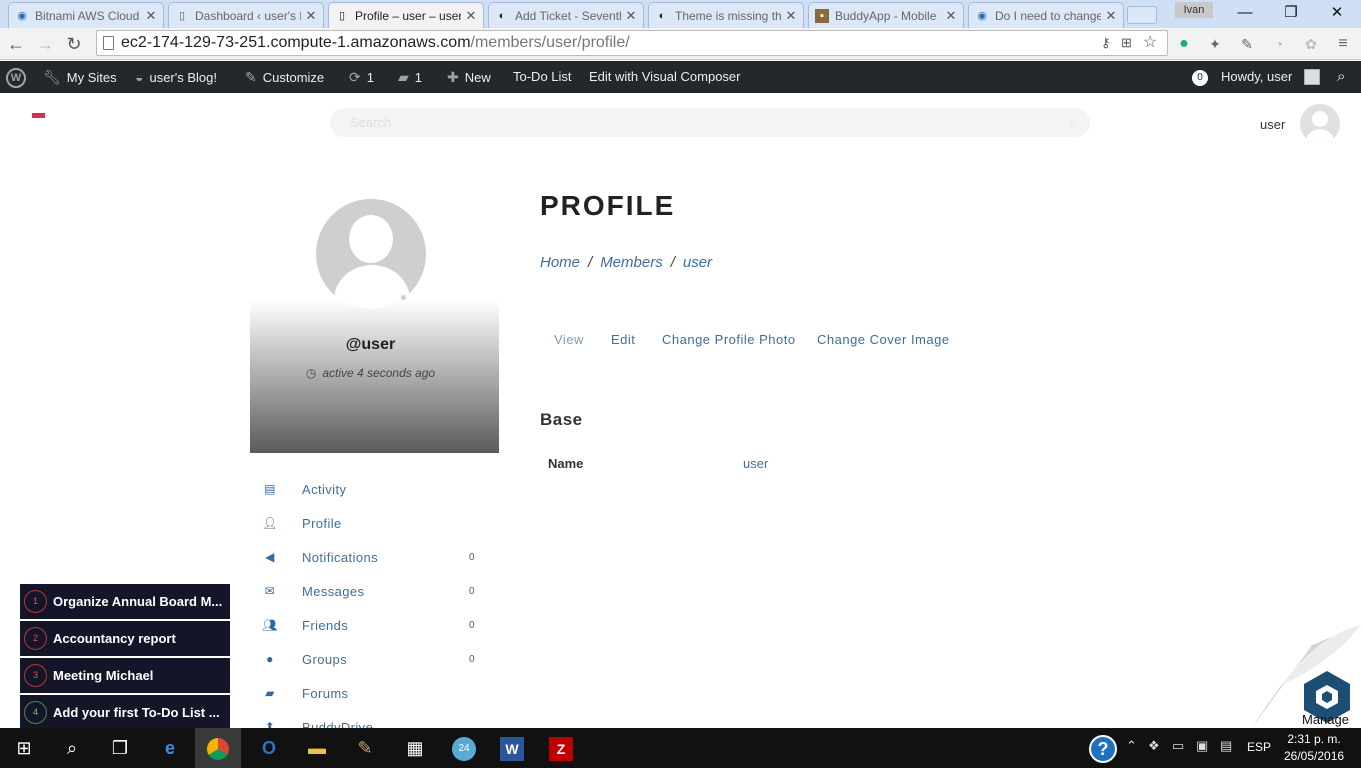 This screenshot has width=1361, height=768. What do you see at coordinates (1194, 10) in the screenshot?
I see `browser-profile-name: Ivan` at bounding box center [1194, 10].